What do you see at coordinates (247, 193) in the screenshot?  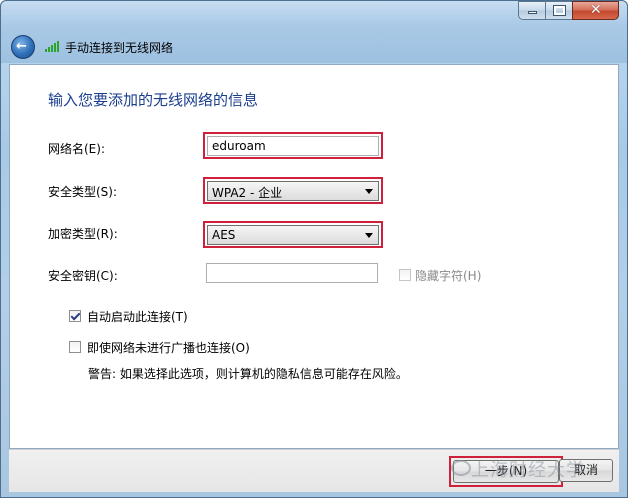 I see `security-type-value: WPA2 - 企业` at bounding box center [247, 193].